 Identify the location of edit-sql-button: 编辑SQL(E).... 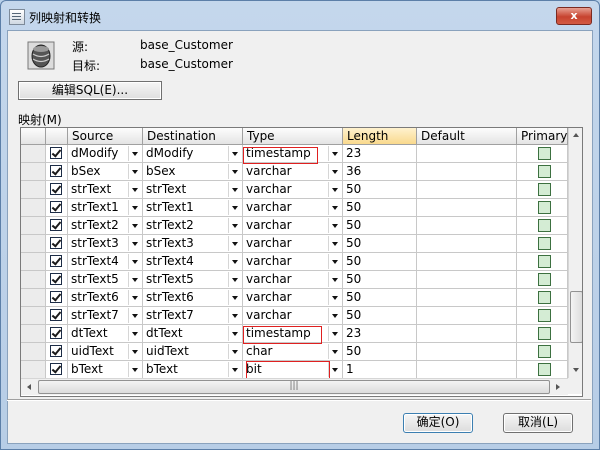
(90, 90).